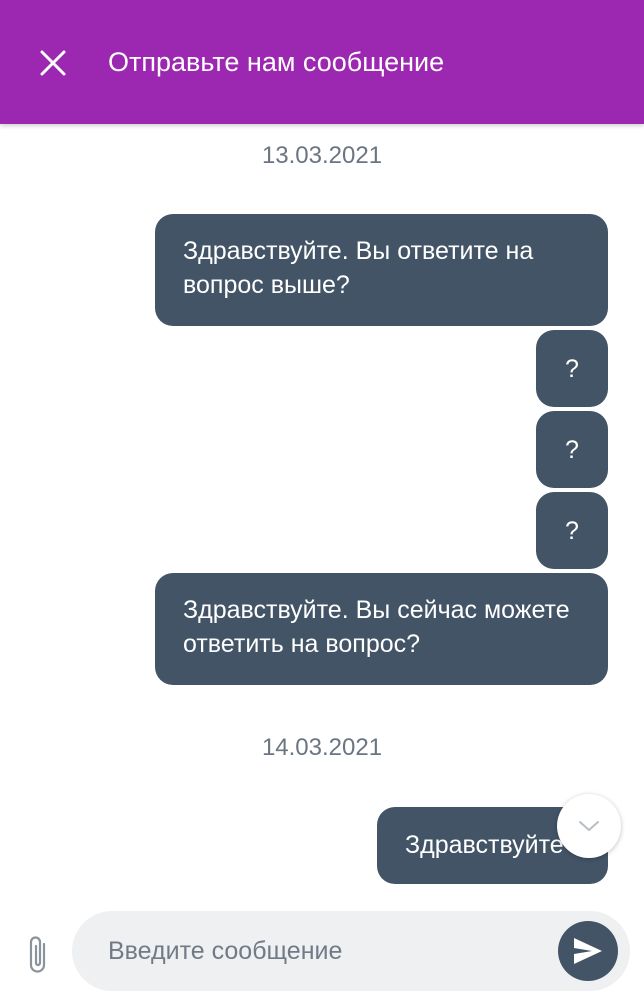  I want to click on scroll-to-bottom-button, so click(589, 826).